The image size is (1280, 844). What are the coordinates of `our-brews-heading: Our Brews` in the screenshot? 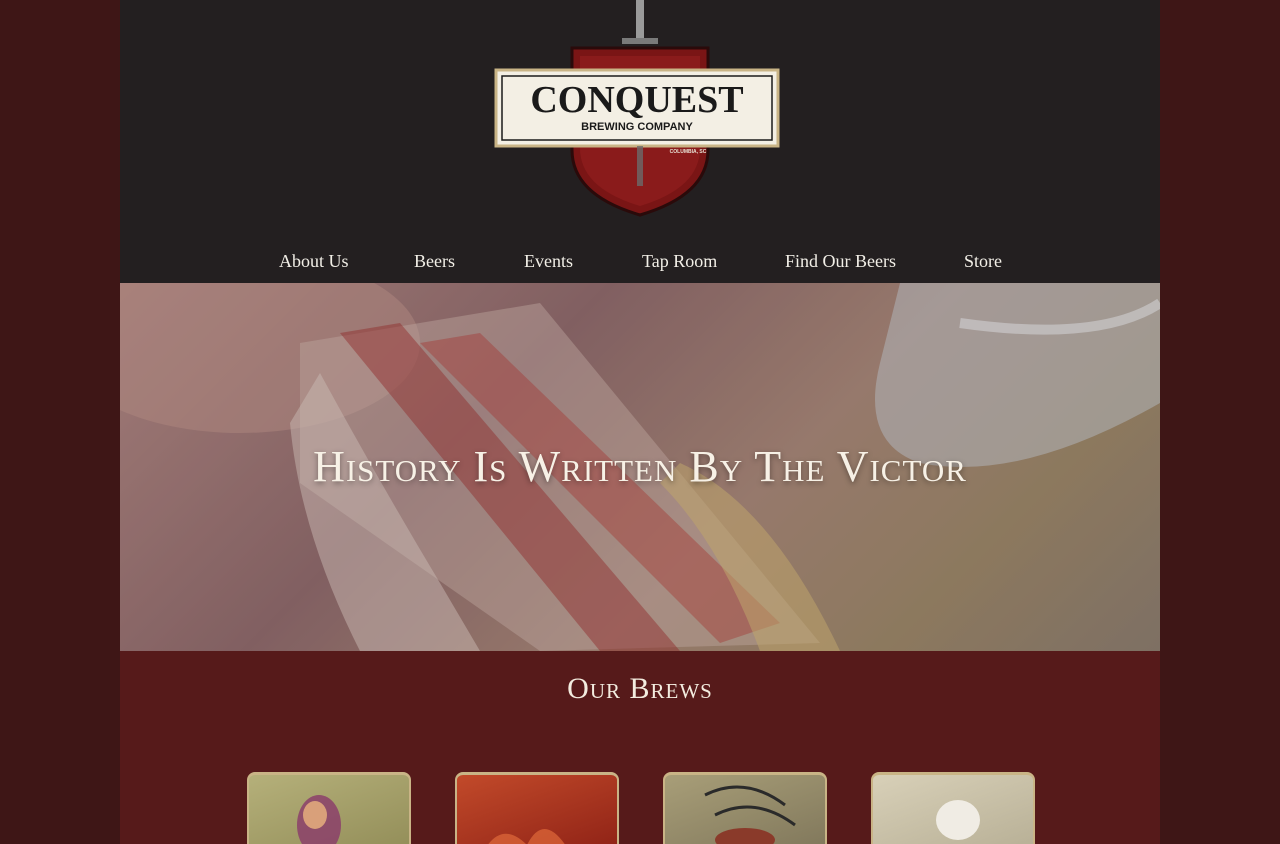 It's located at (640, 688).